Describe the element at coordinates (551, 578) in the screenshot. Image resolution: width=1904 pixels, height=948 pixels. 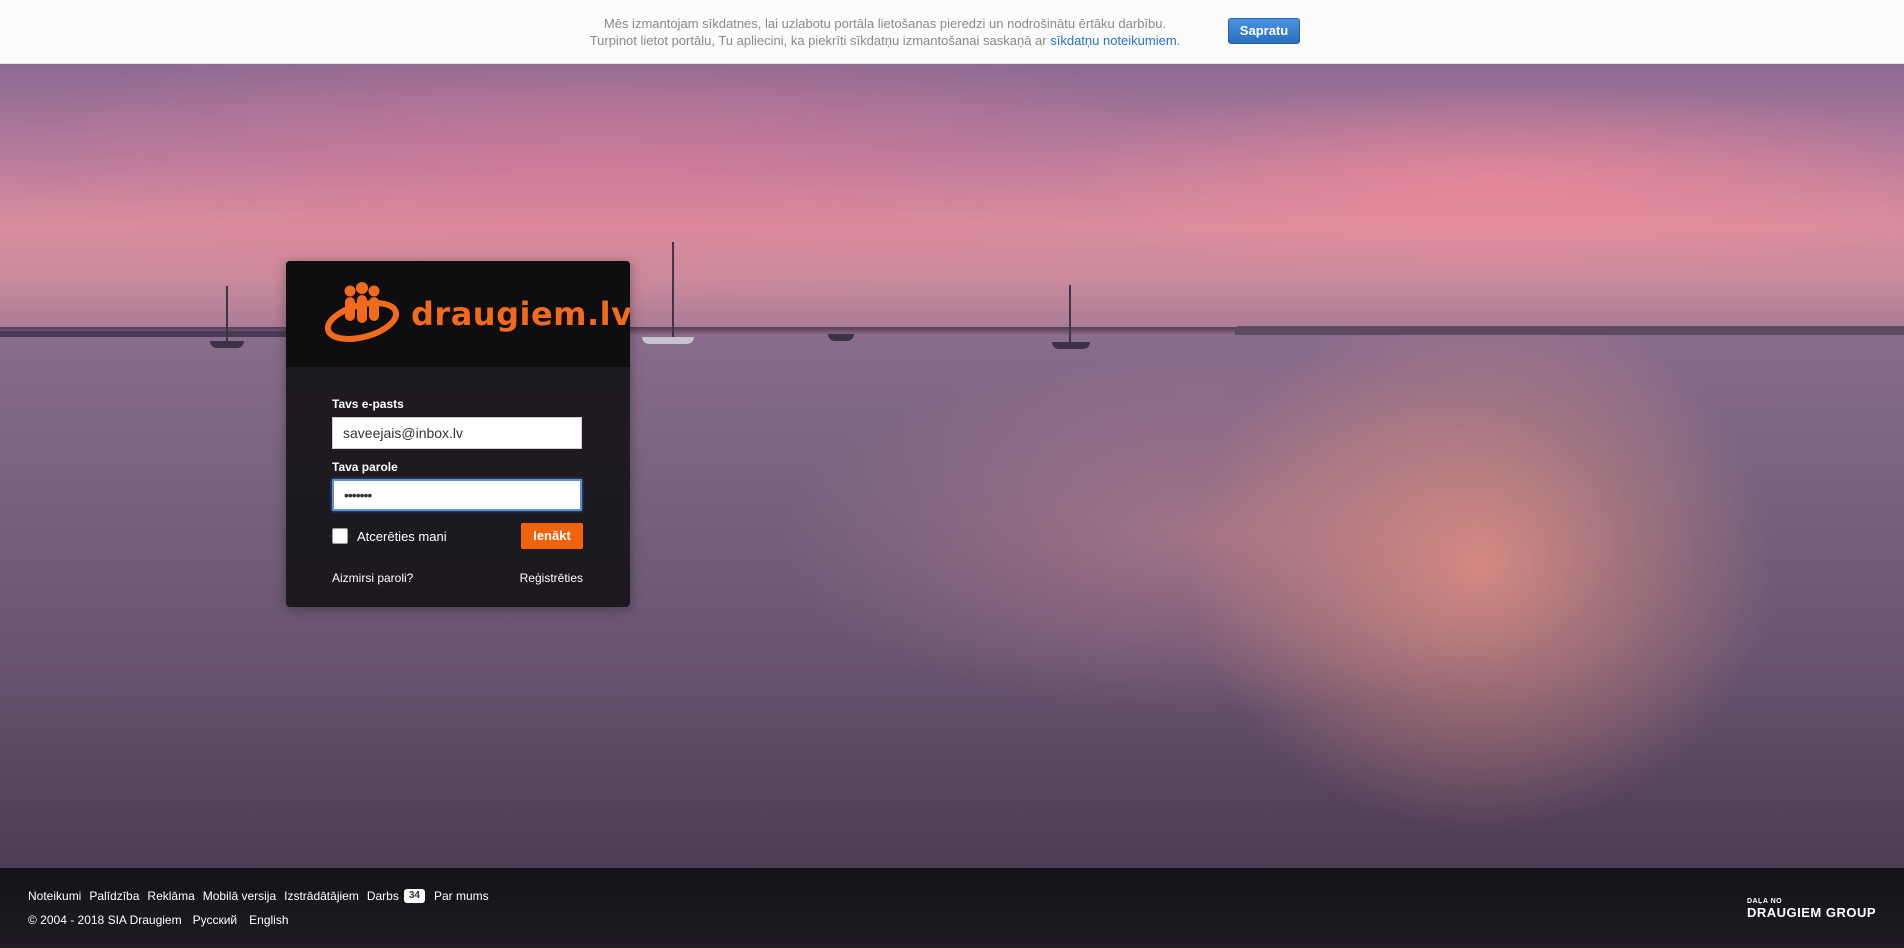
I see `register-link: Reģistrēties` at that location.